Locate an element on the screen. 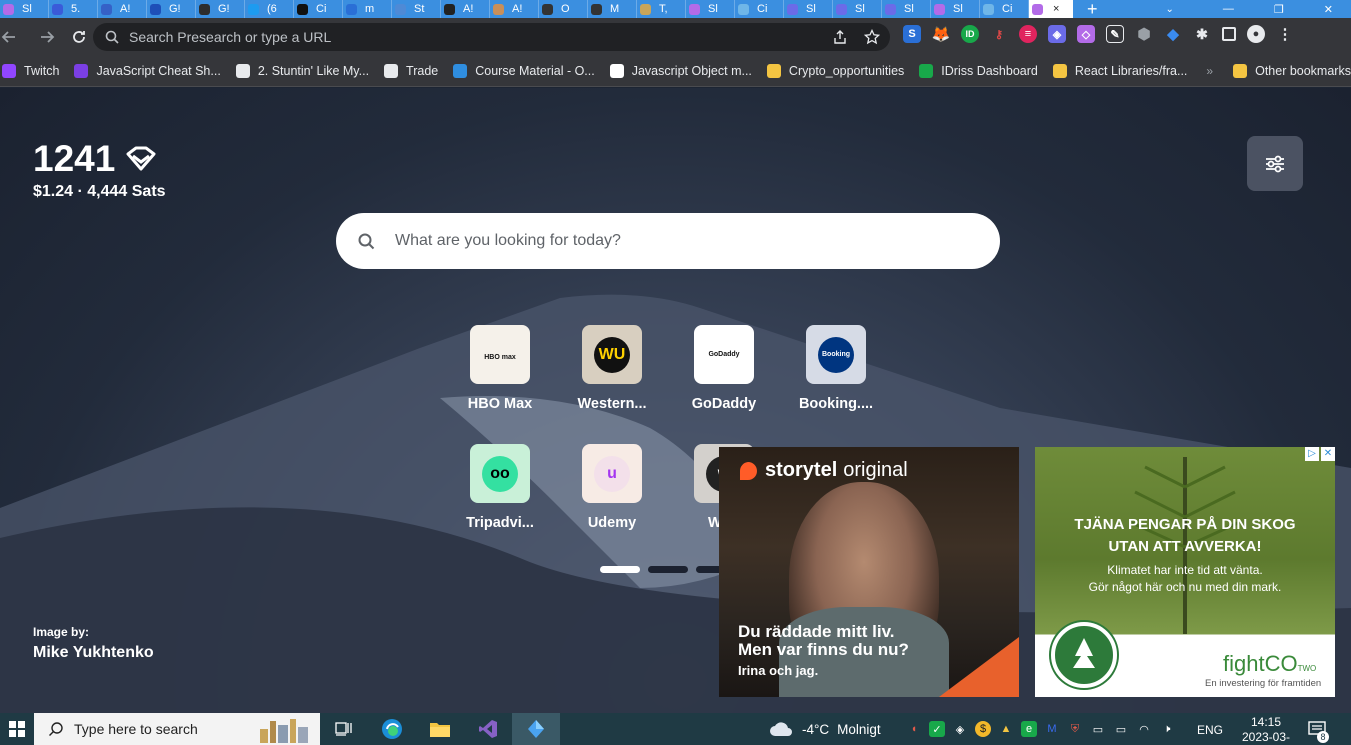 The width and height of the screenshot is (1351, 745). wifi-icon: ◠ is located at coordinates (1144, 729).